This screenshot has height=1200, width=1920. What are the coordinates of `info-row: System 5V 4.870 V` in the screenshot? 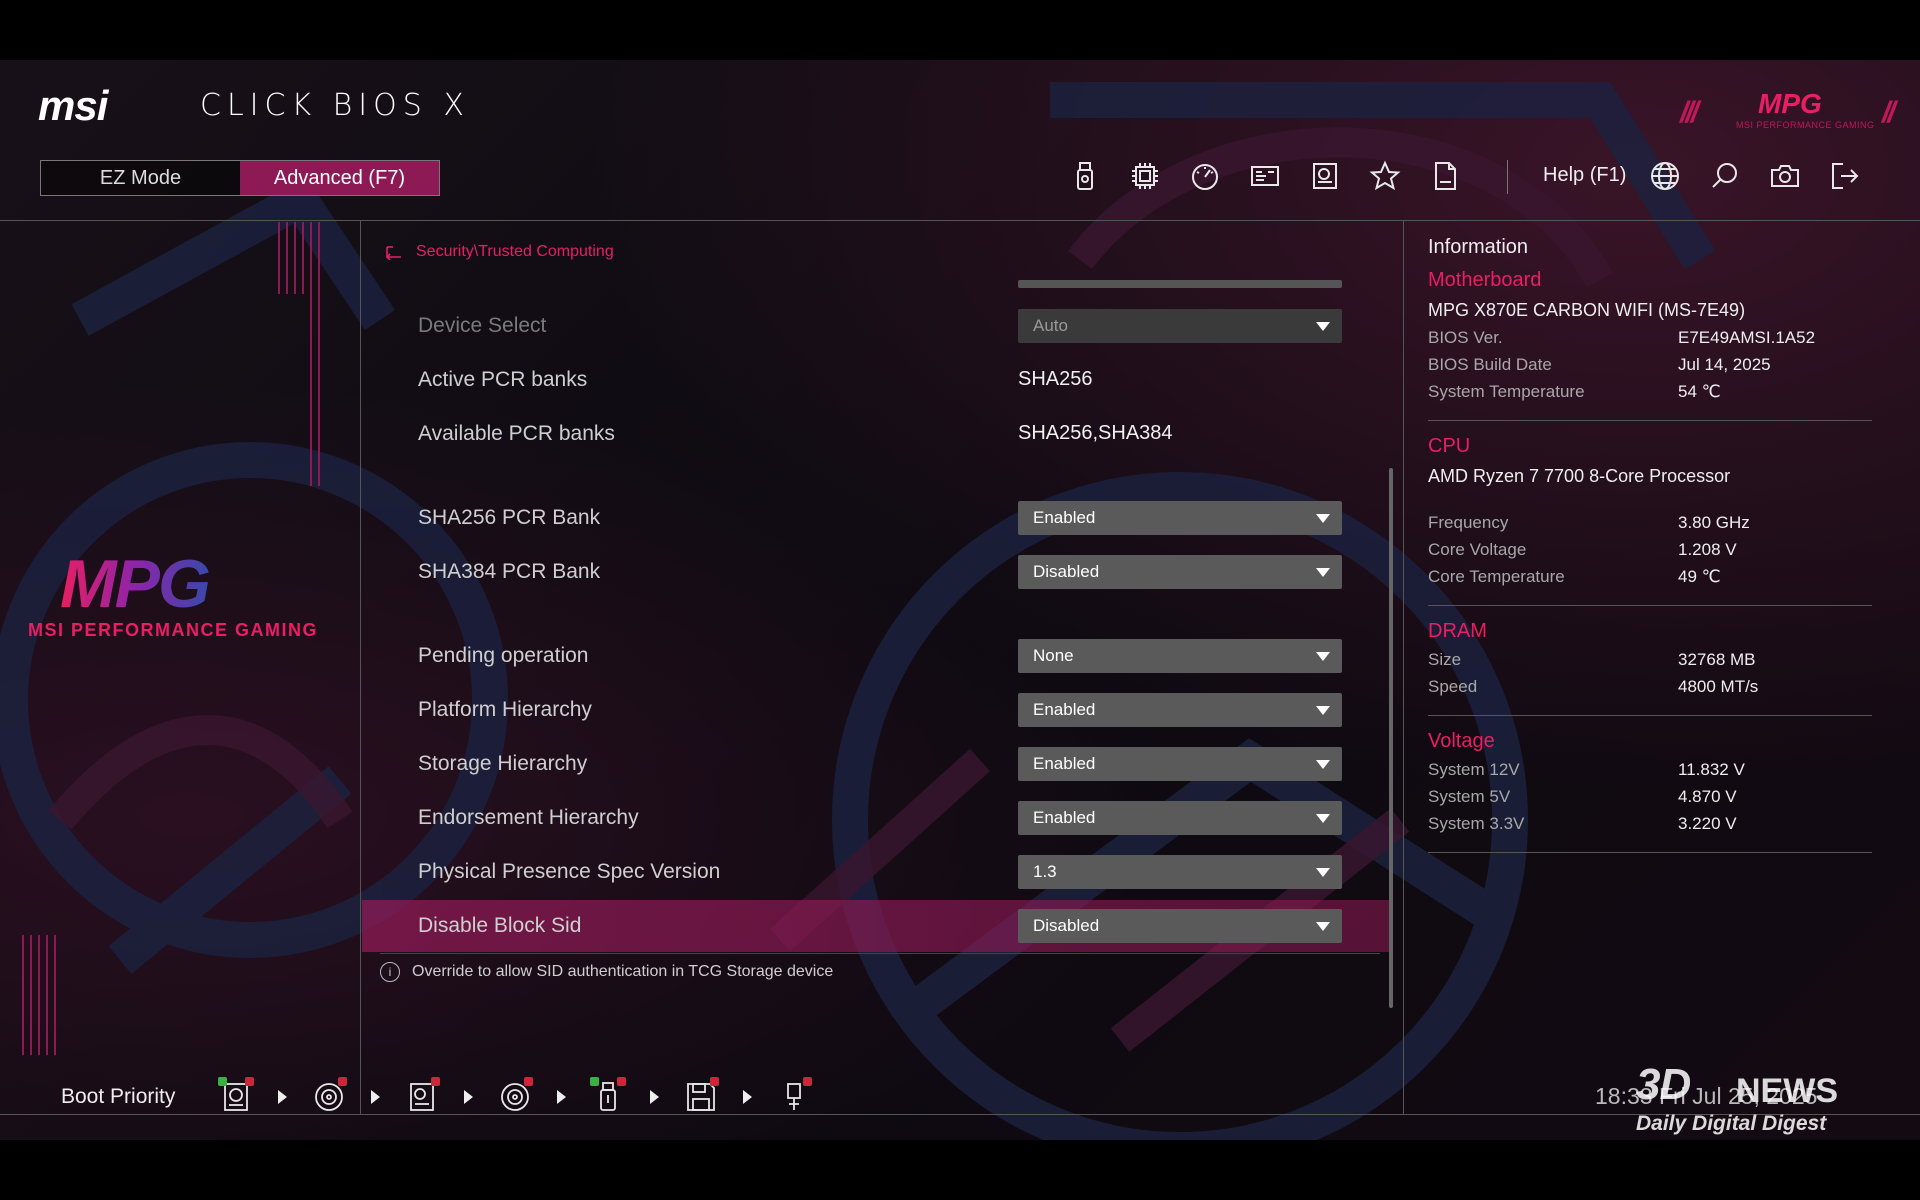 It's located at (1650, 797).